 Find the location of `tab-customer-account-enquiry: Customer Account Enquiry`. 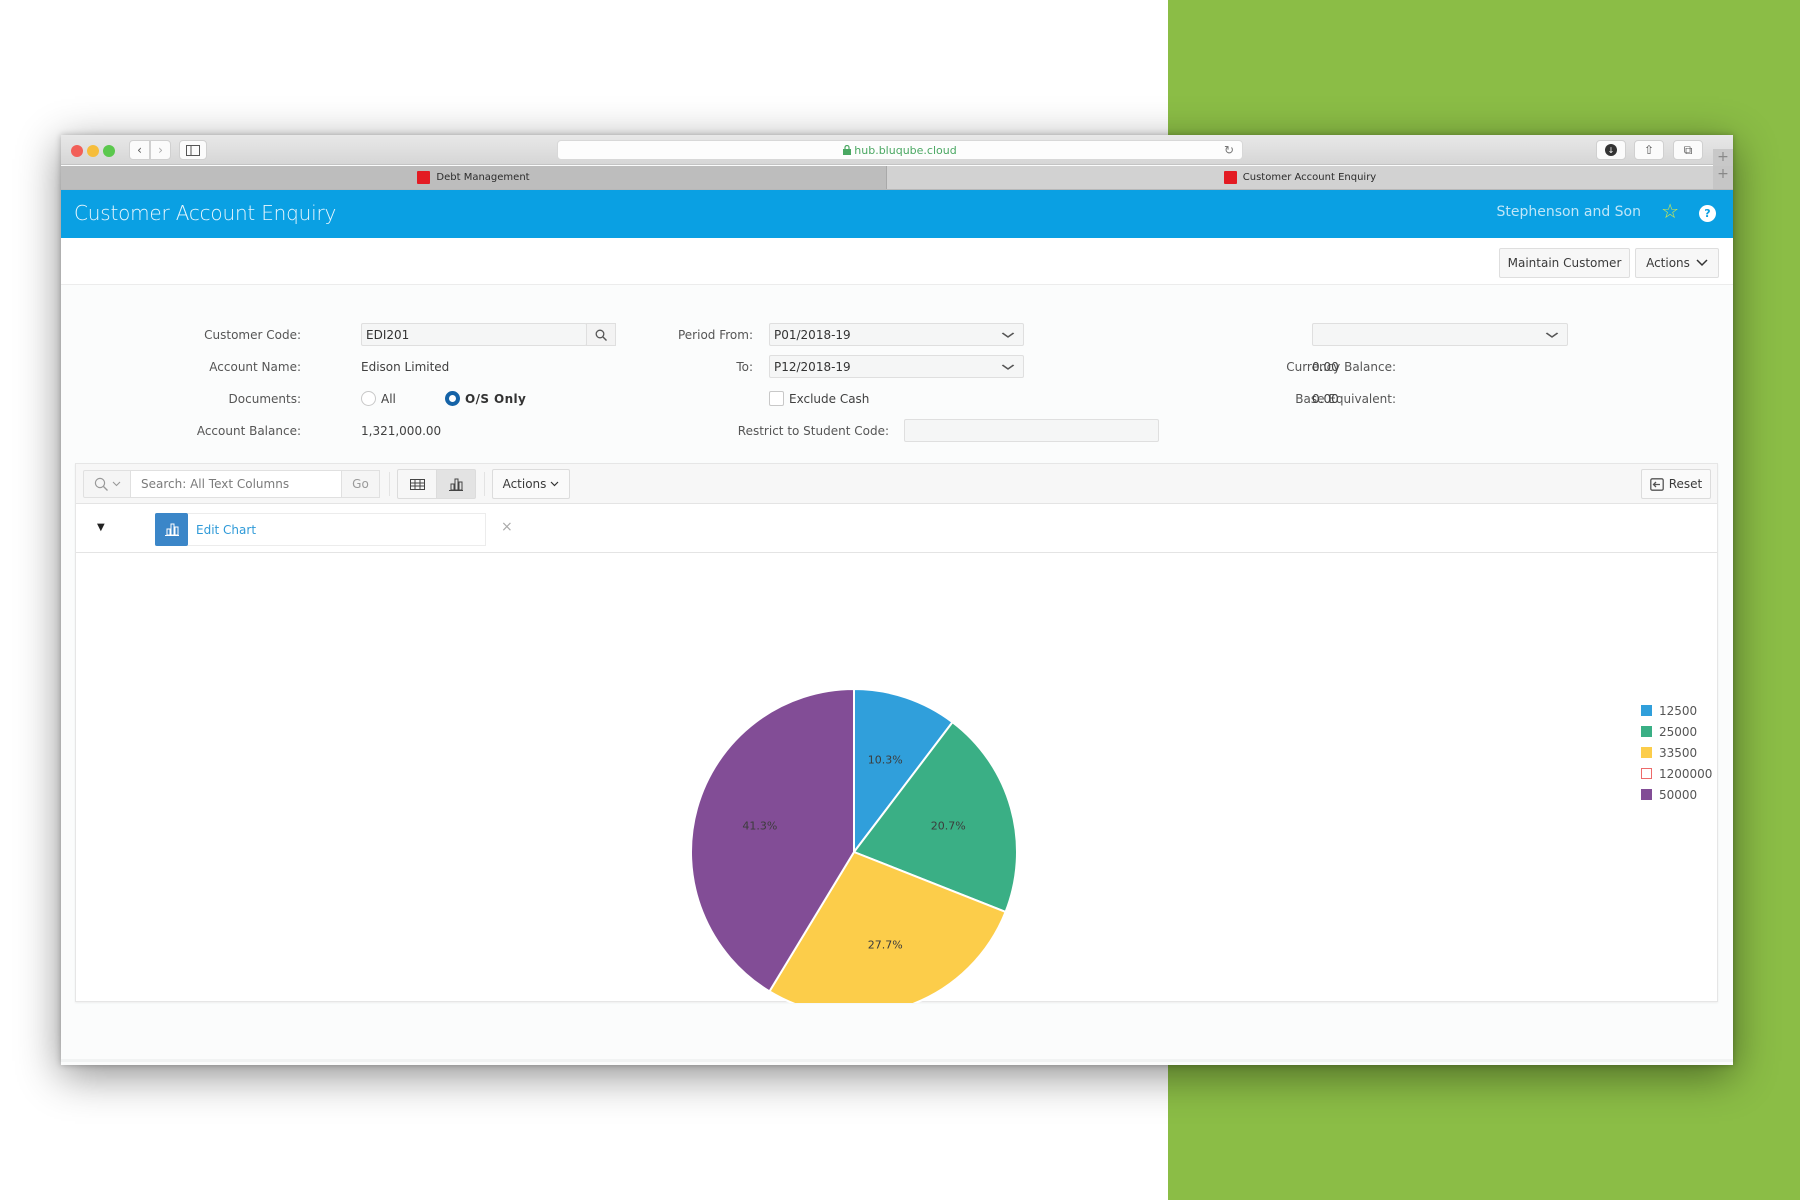

tab-customer-account-enquiry: Customer Account Enquiry is located at coordinates (1300, 177).